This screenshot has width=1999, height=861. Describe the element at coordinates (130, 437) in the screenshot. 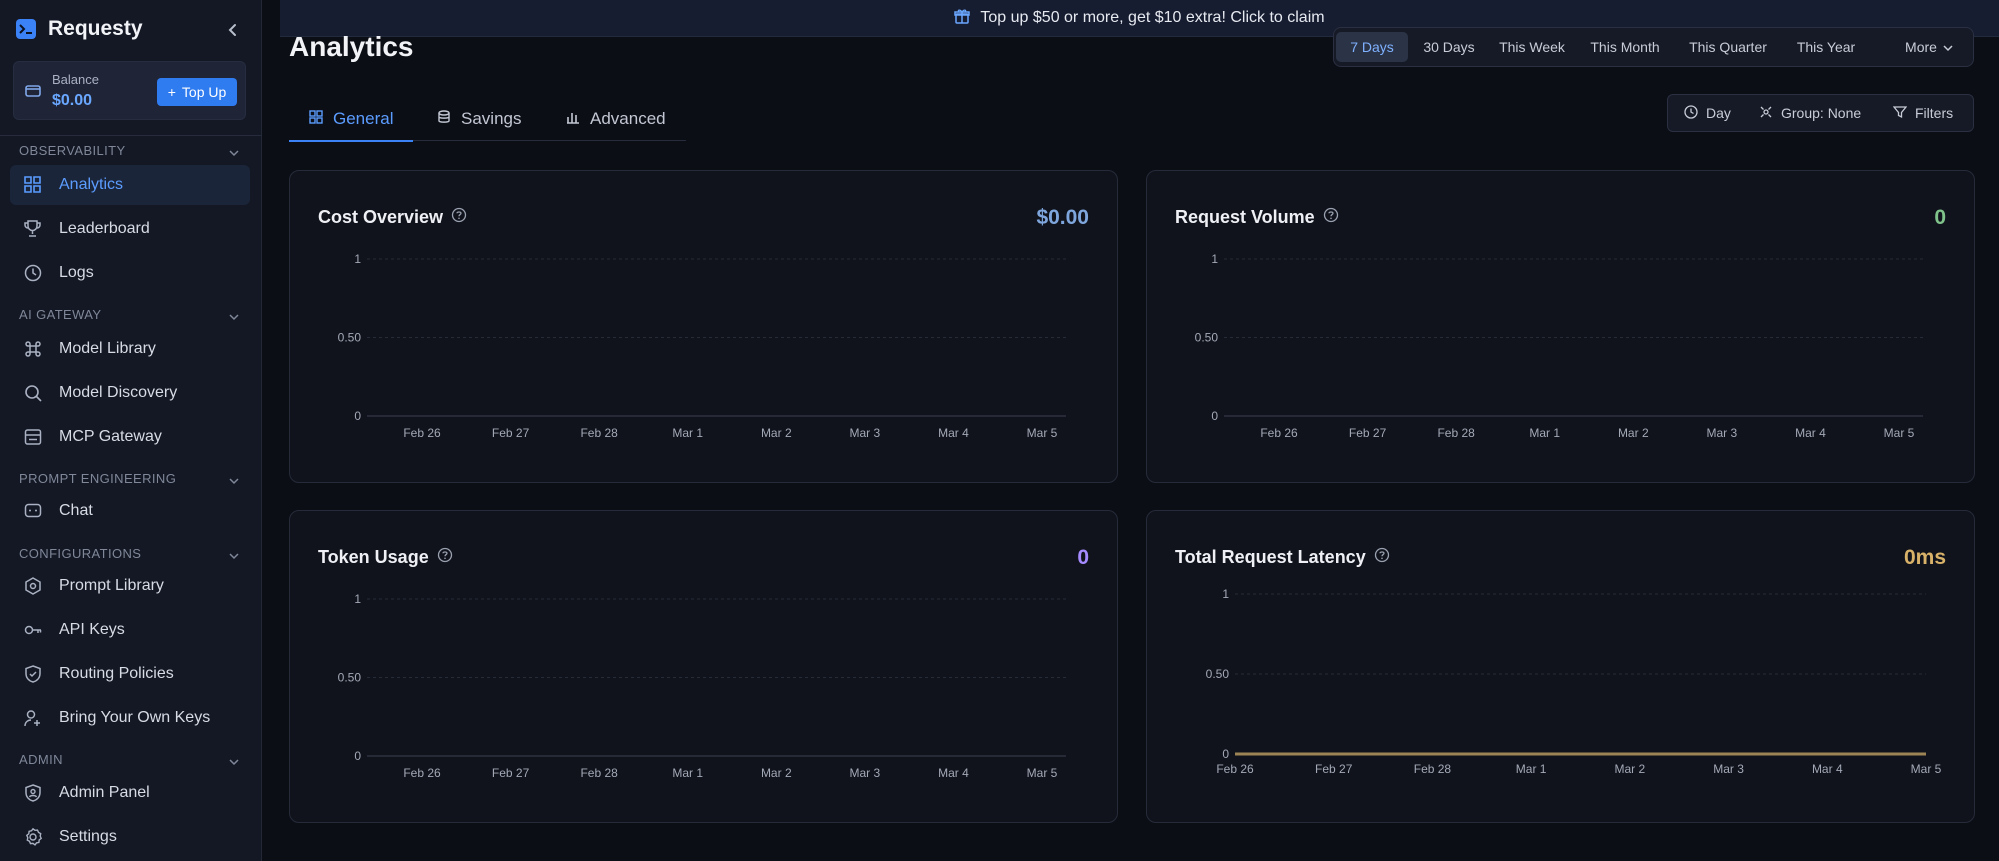

I see `sidebar-item-mcp-gateway: MCP Gateway` at that location.